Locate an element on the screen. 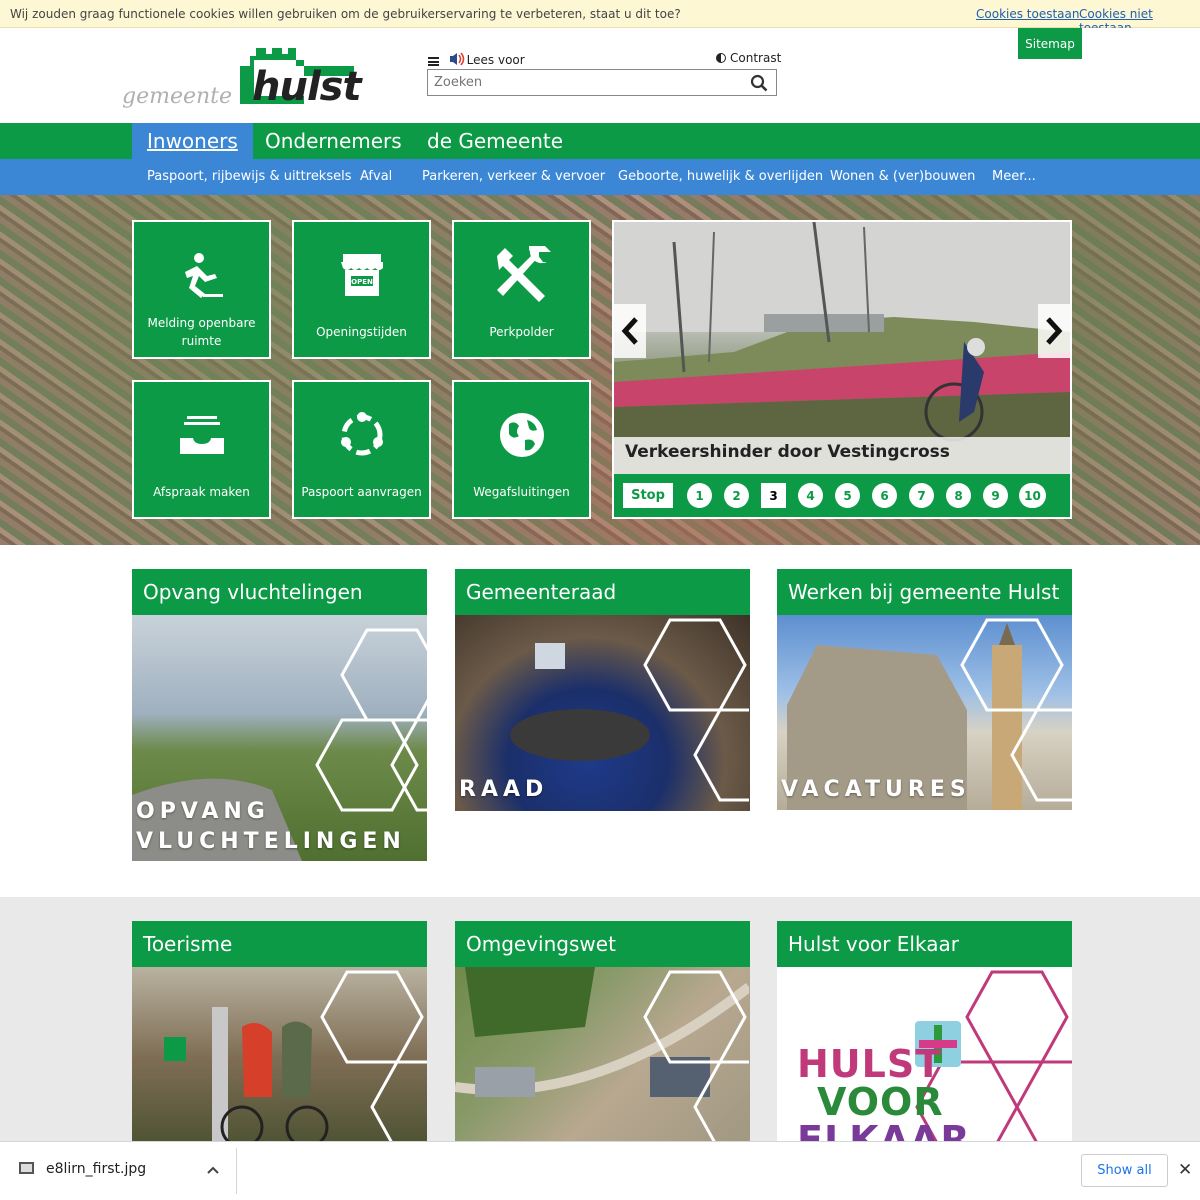 Image resolution: width=1200 pixels, height=1200 pixels. read-aloud-link: Lees voor is located at coordinates (496, 60).